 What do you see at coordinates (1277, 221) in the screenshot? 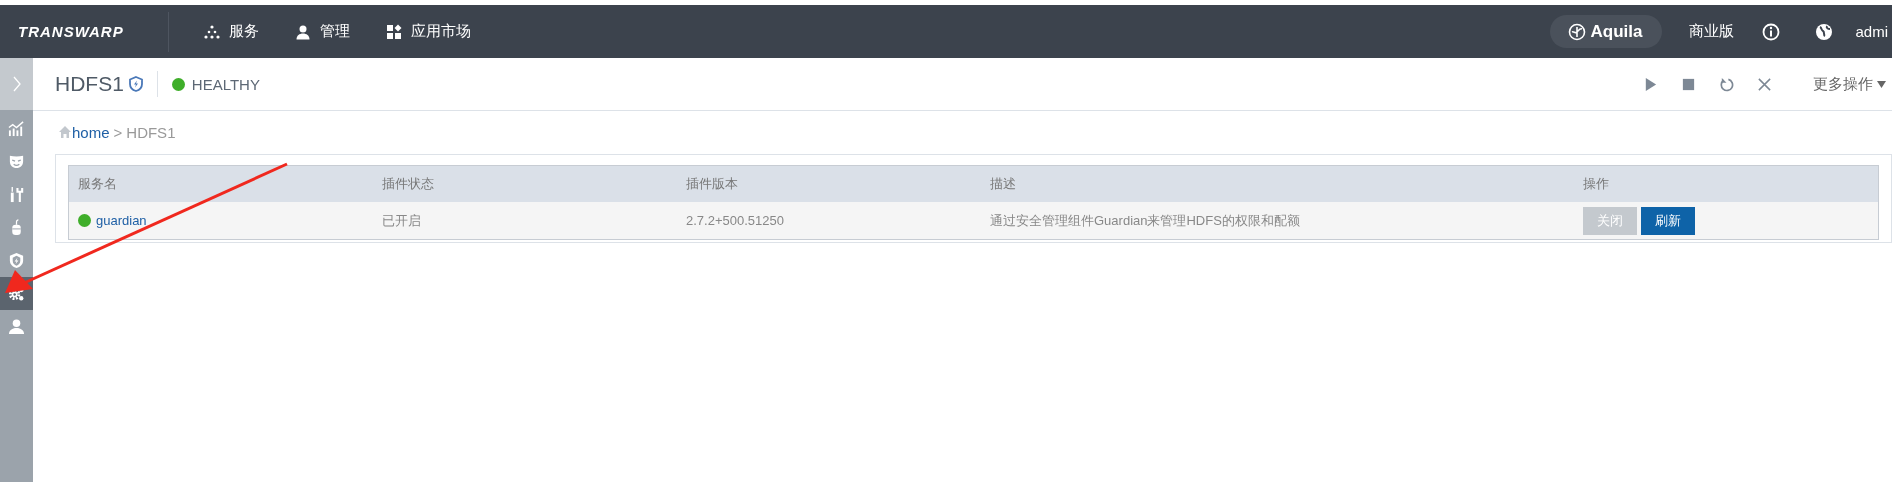
I see `table-cell: 通过安全管理组件Guardian来管理HDFS的权限和配额` at bounding box center [1277, 221].